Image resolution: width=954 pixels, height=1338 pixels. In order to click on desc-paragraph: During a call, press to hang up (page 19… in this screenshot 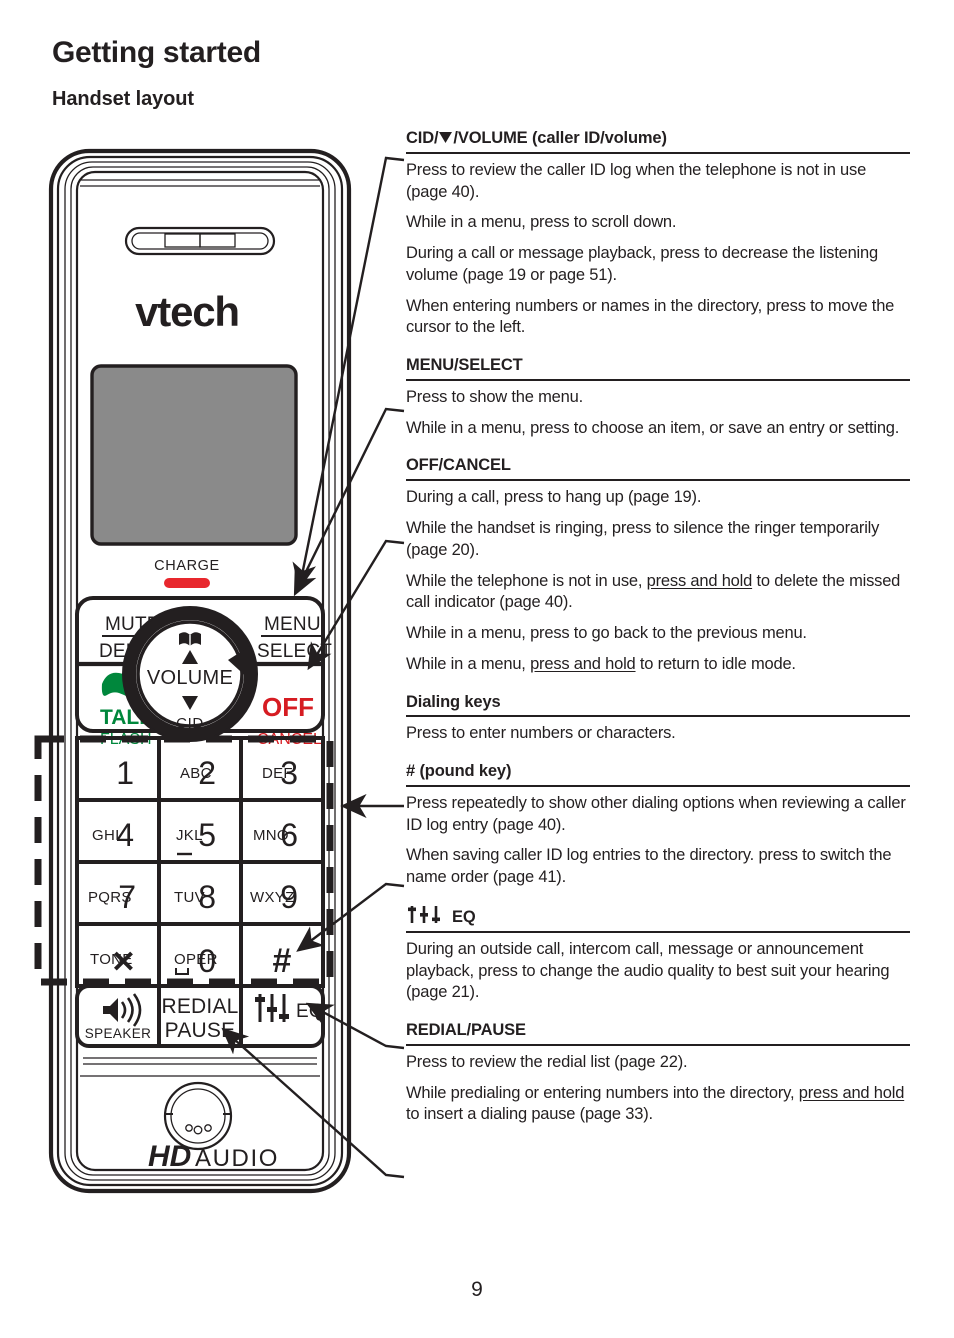, I will do `click(554, 497)`.